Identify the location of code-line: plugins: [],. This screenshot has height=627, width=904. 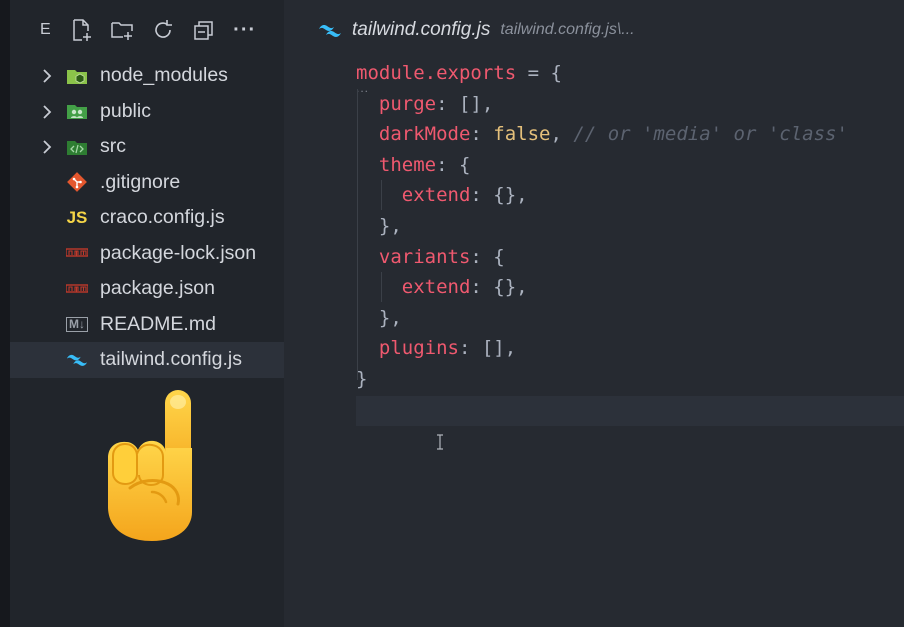
(602, 348).